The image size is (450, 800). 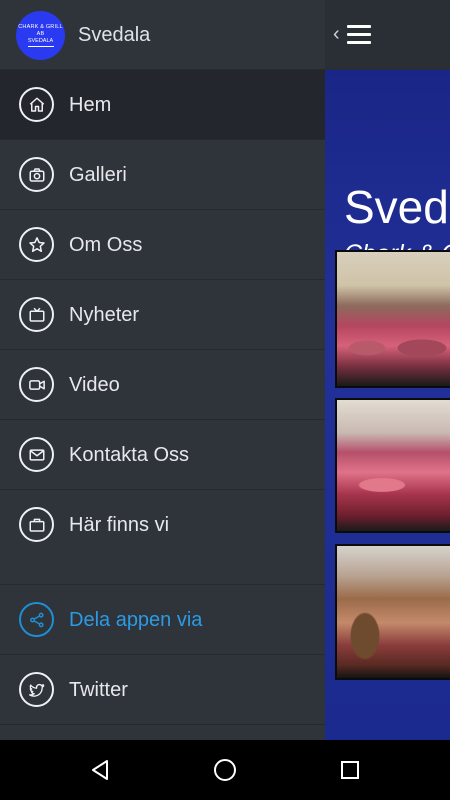 I want to click on app-title: Sveda, so click(x=397, y=207).